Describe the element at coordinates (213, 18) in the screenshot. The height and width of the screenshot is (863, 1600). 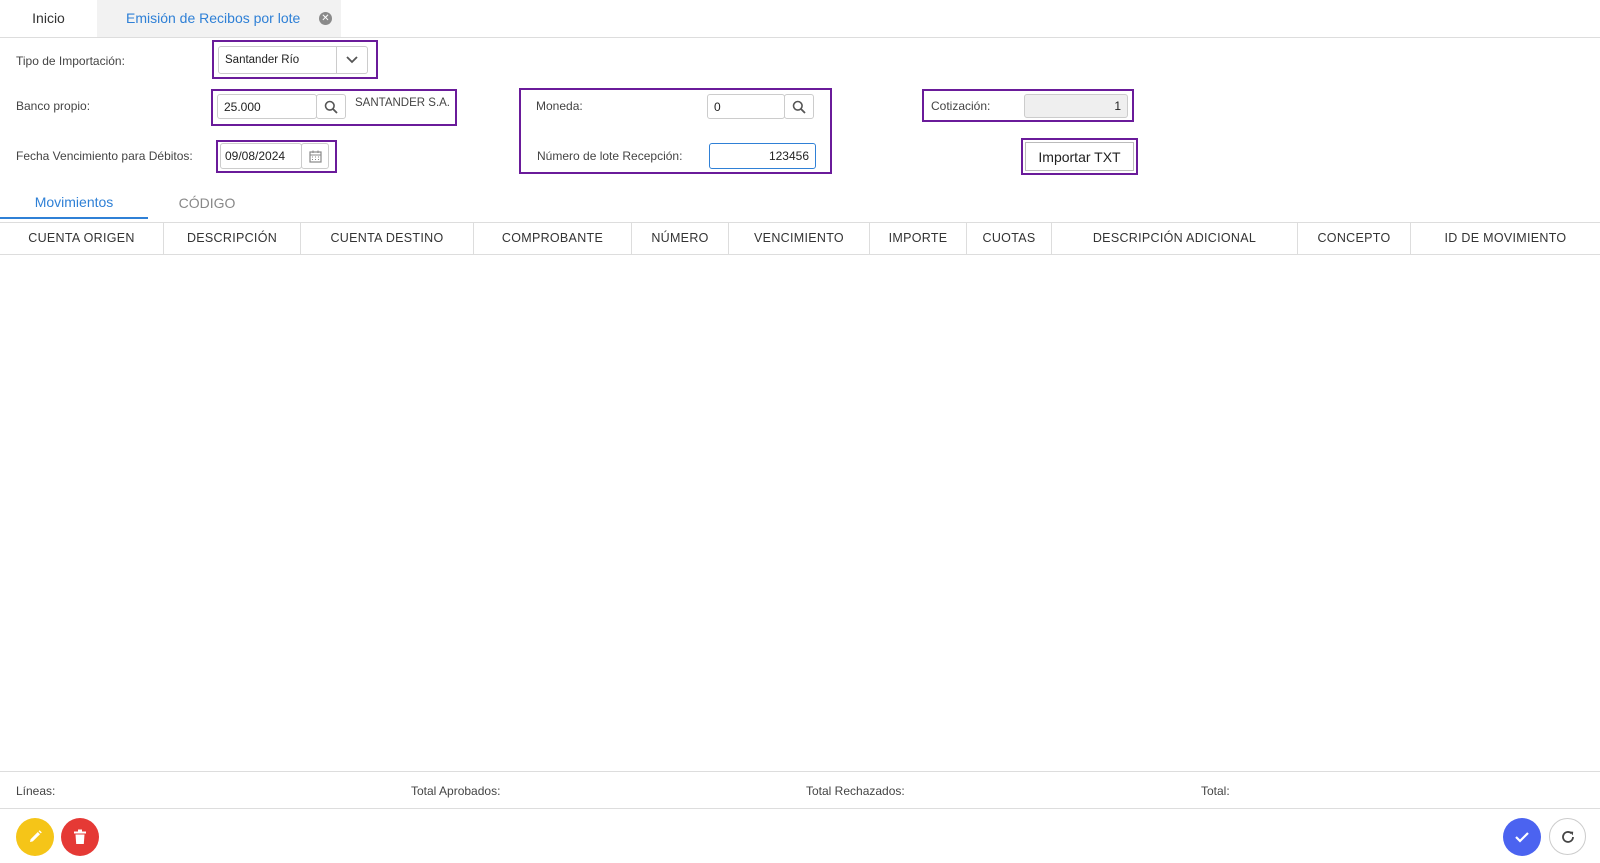
I see `tab-emision-recibos-label: Emisión de Recibos por lote` at that location.